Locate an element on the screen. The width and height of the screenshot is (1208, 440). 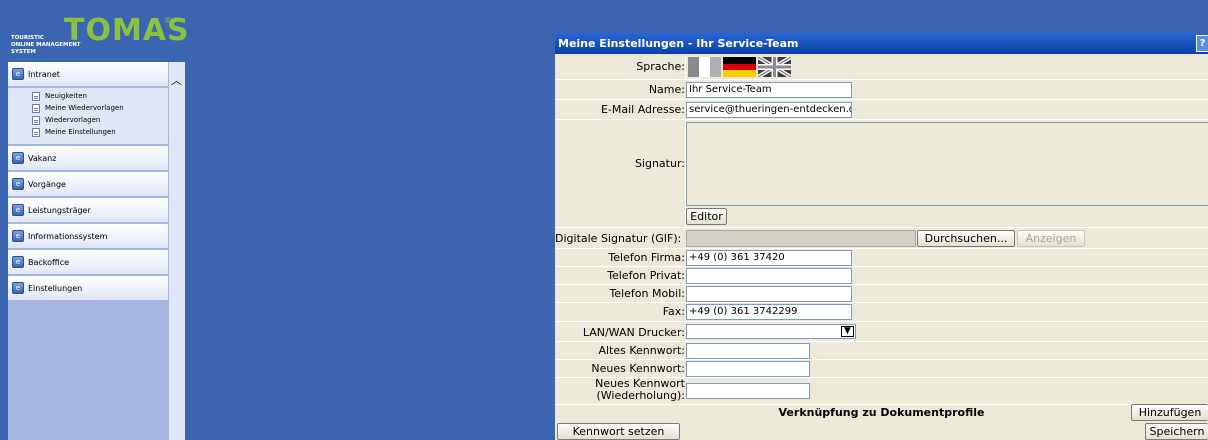
sidebar-section-vakanz: e Vakanz is located at coordinates (88, 159).